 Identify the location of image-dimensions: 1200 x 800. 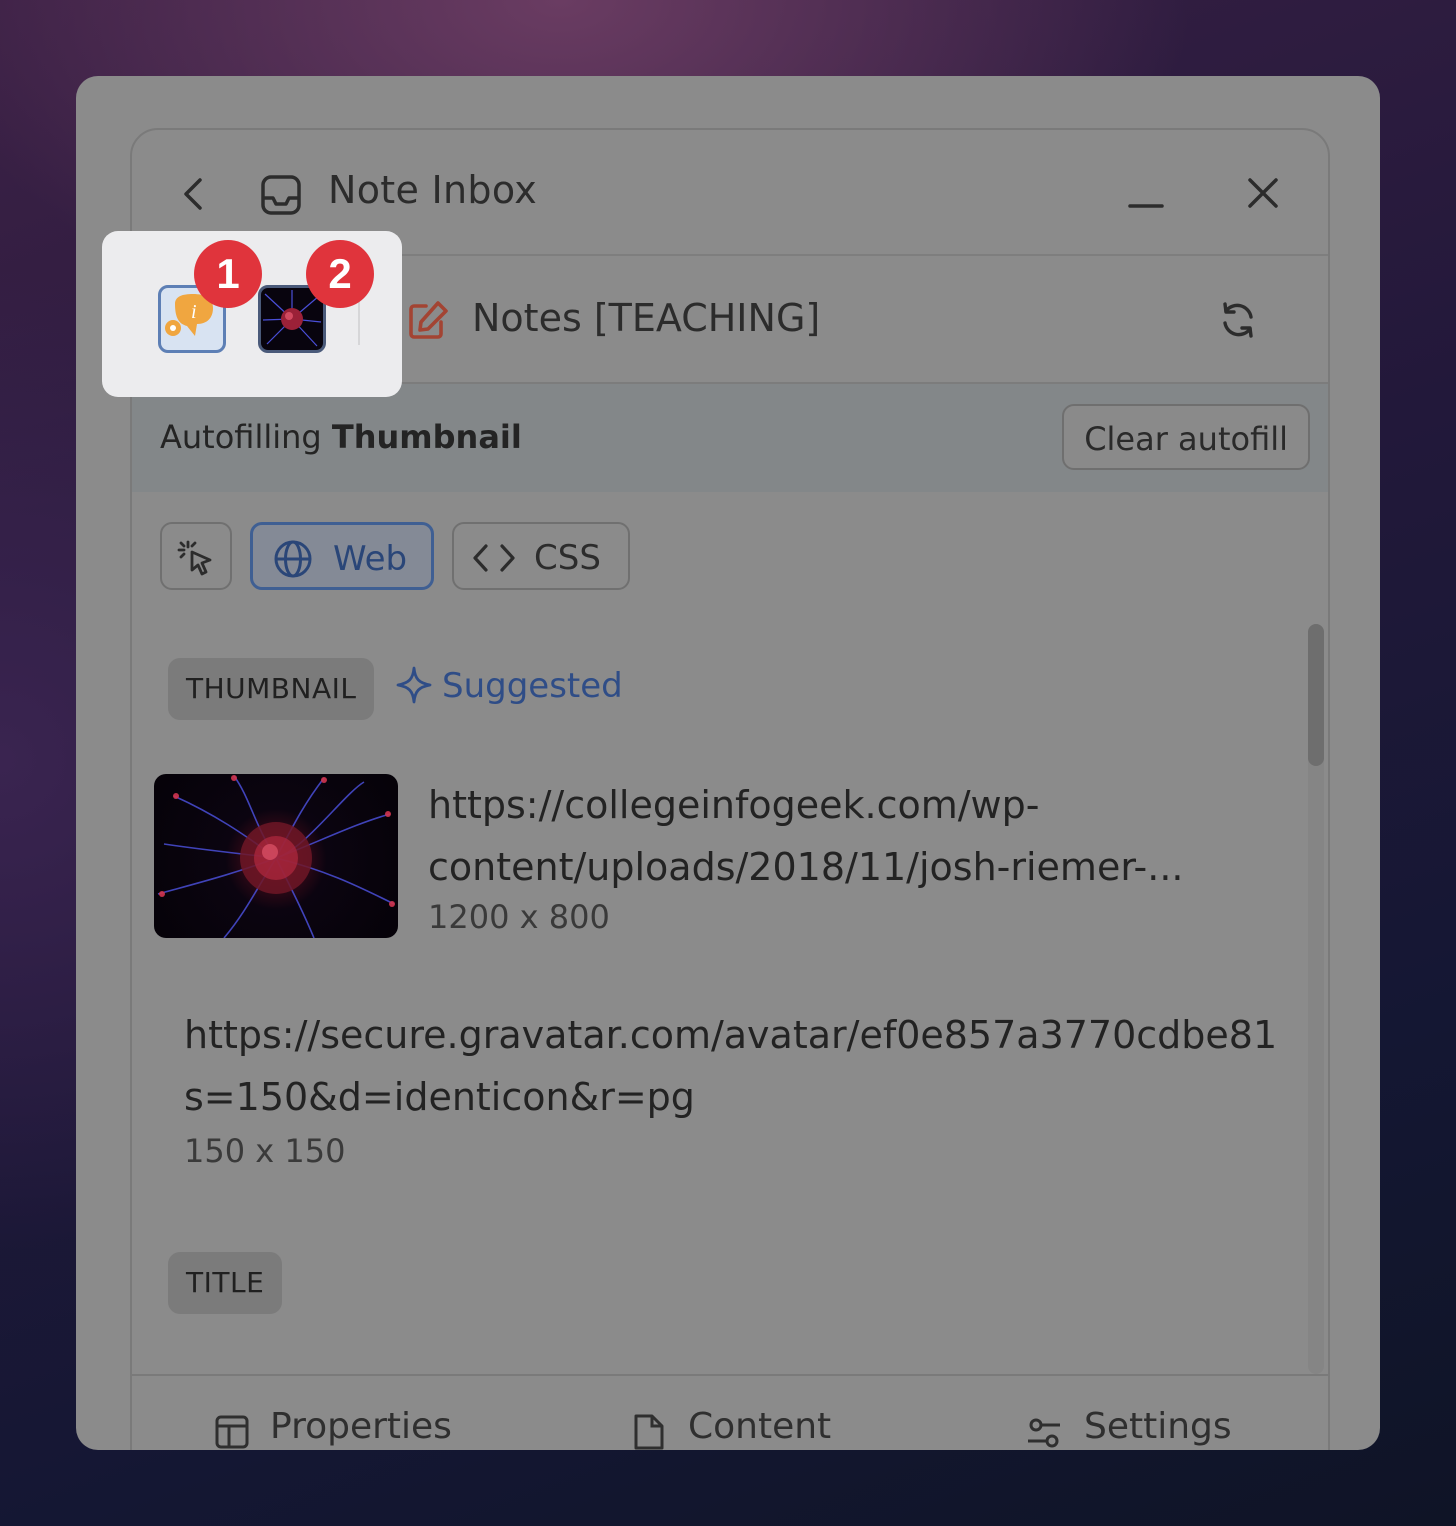
(519, 917).